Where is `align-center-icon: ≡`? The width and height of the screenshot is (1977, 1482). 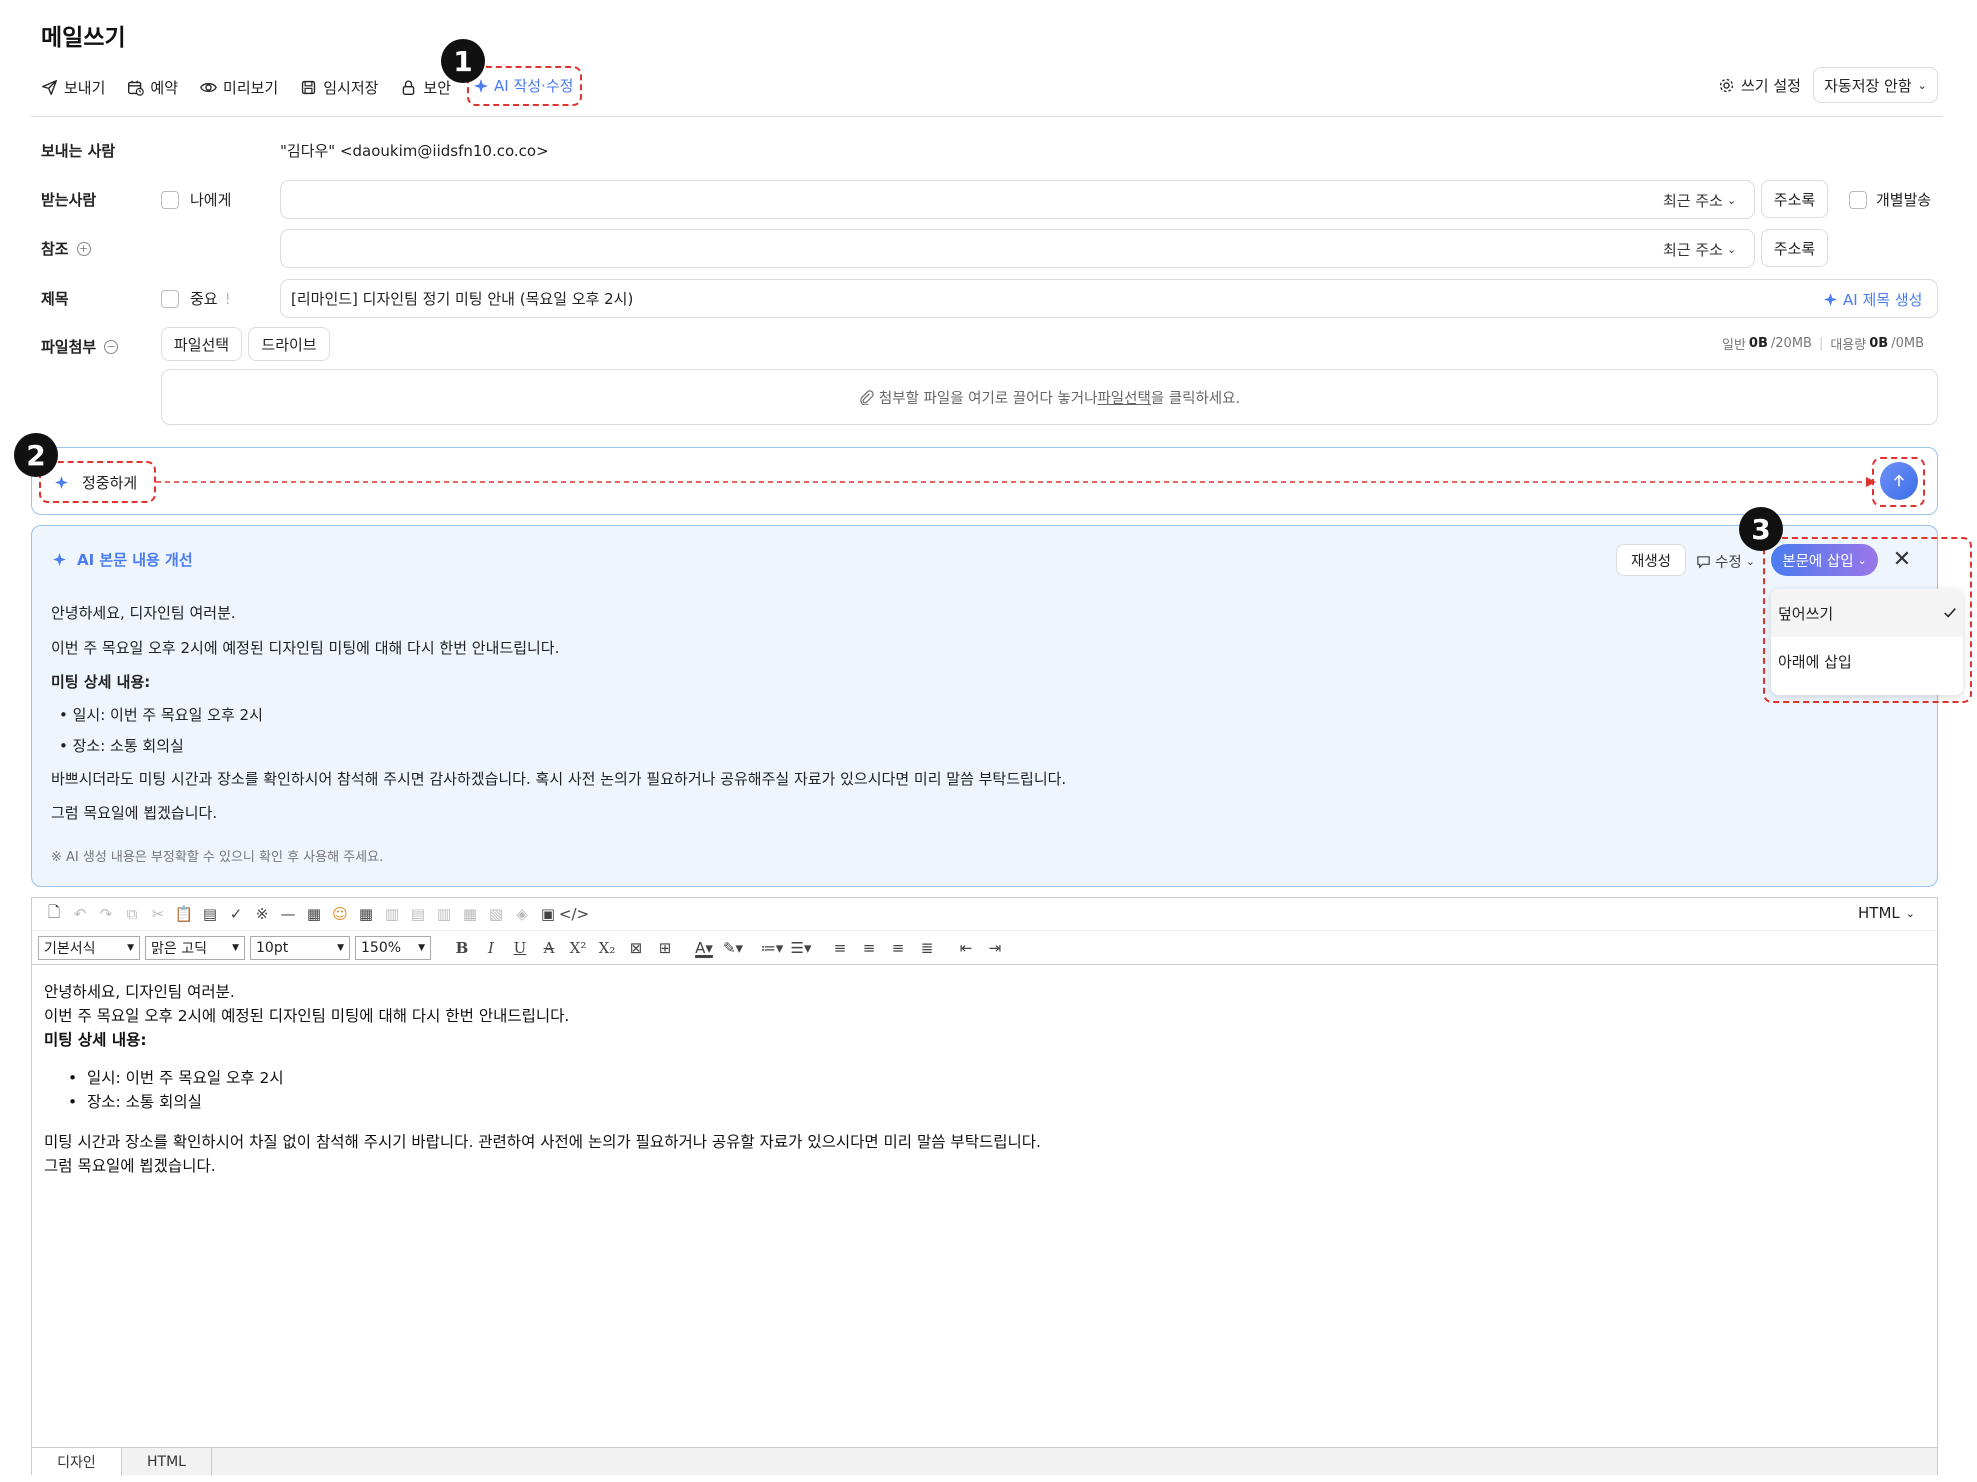
align-center-icon: ≡ is located at coordinates (869, 948).